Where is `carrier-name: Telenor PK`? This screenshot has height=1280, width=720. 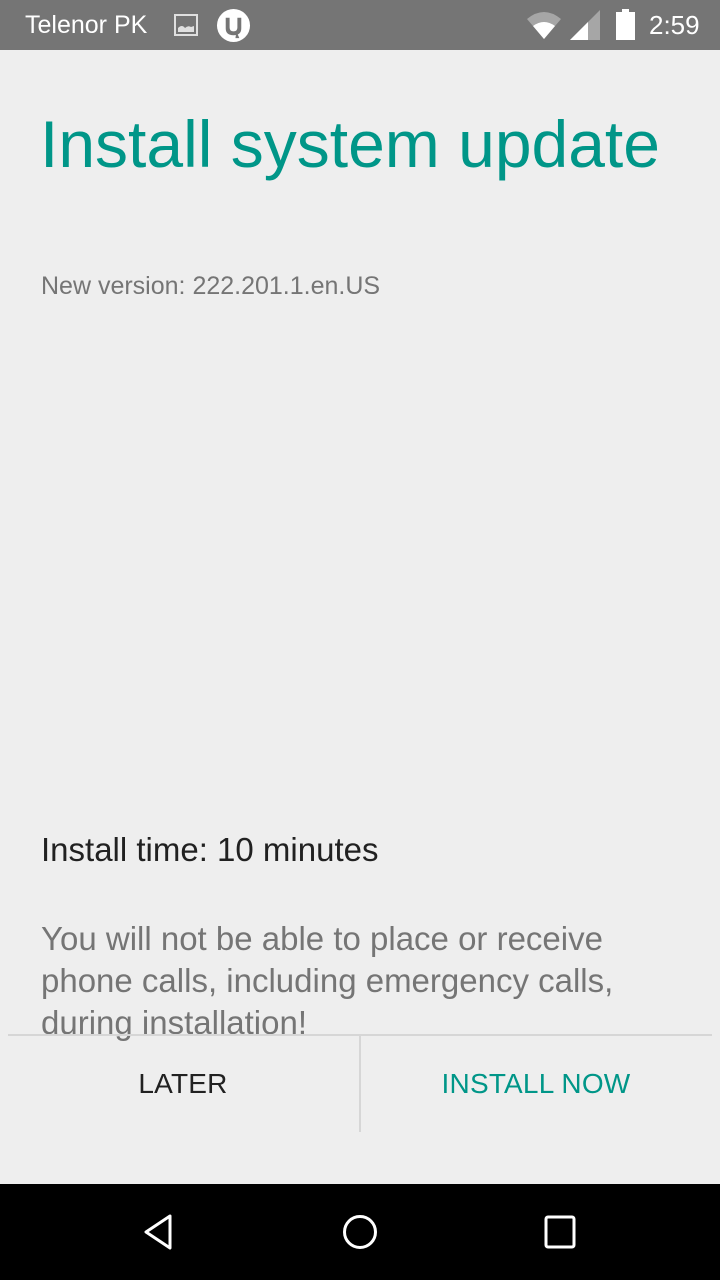
carrier-name: Telenor PK is located at coordinates (86, 25).